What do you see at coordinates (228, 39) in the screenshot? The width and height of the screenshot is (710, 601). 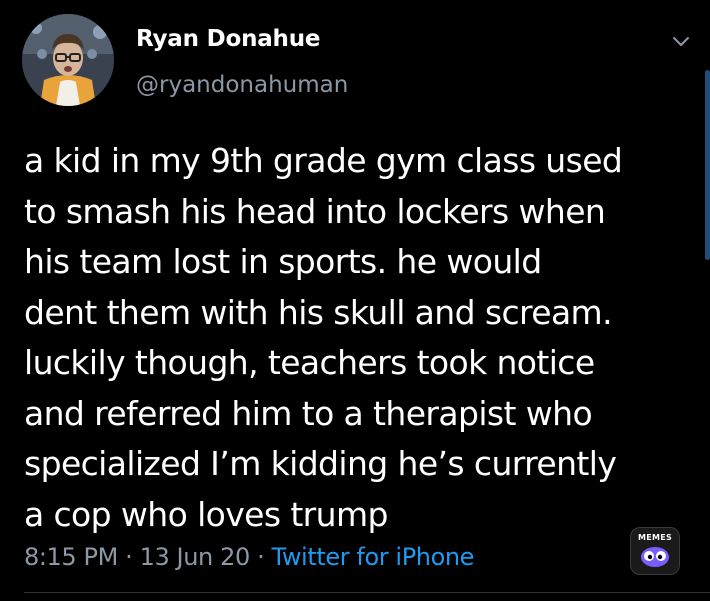 I see `display-name: Ryan Donahue` at bounding box center [228, 39].